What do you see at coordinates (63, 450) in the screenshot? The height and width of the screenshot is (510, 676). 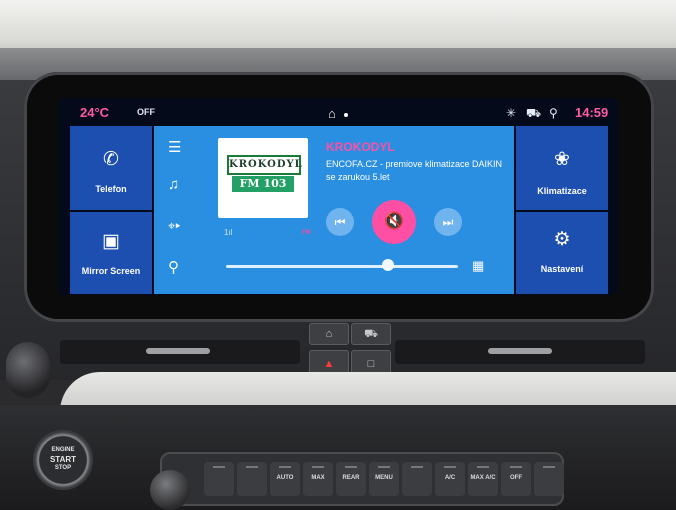 I see `engine-label: ENGINE` at bounding box center [63, 450].